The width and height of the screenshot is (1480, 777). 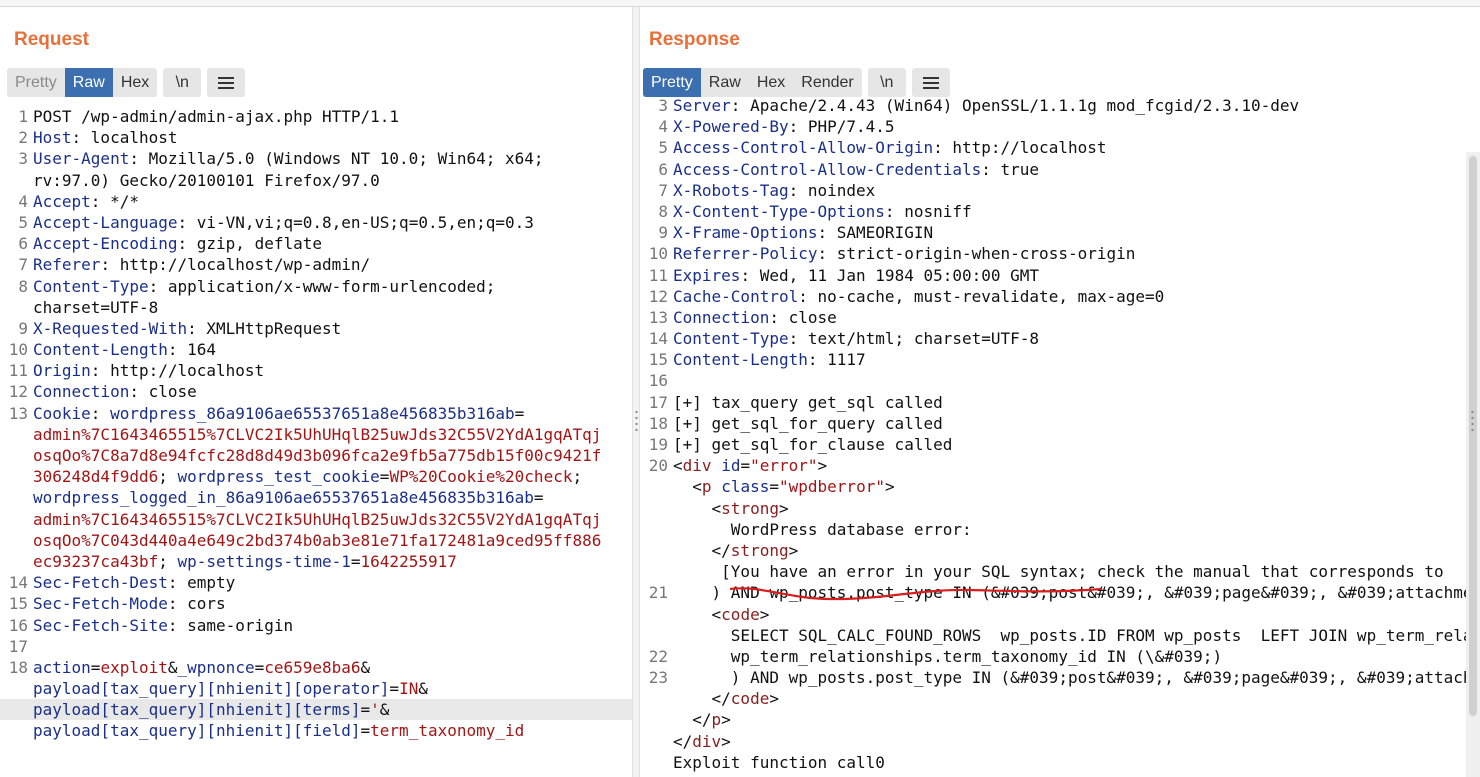 I want to click on code-line: 19 [+] get_sql_for_clause called, so click(x=1053, y=444).